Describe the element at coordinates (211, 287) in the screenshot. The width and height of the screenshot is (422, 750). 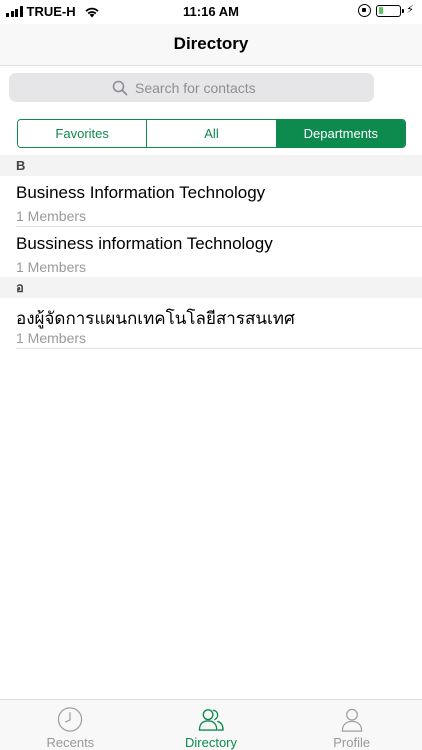
I see `section-header-thai: อ` at that location.